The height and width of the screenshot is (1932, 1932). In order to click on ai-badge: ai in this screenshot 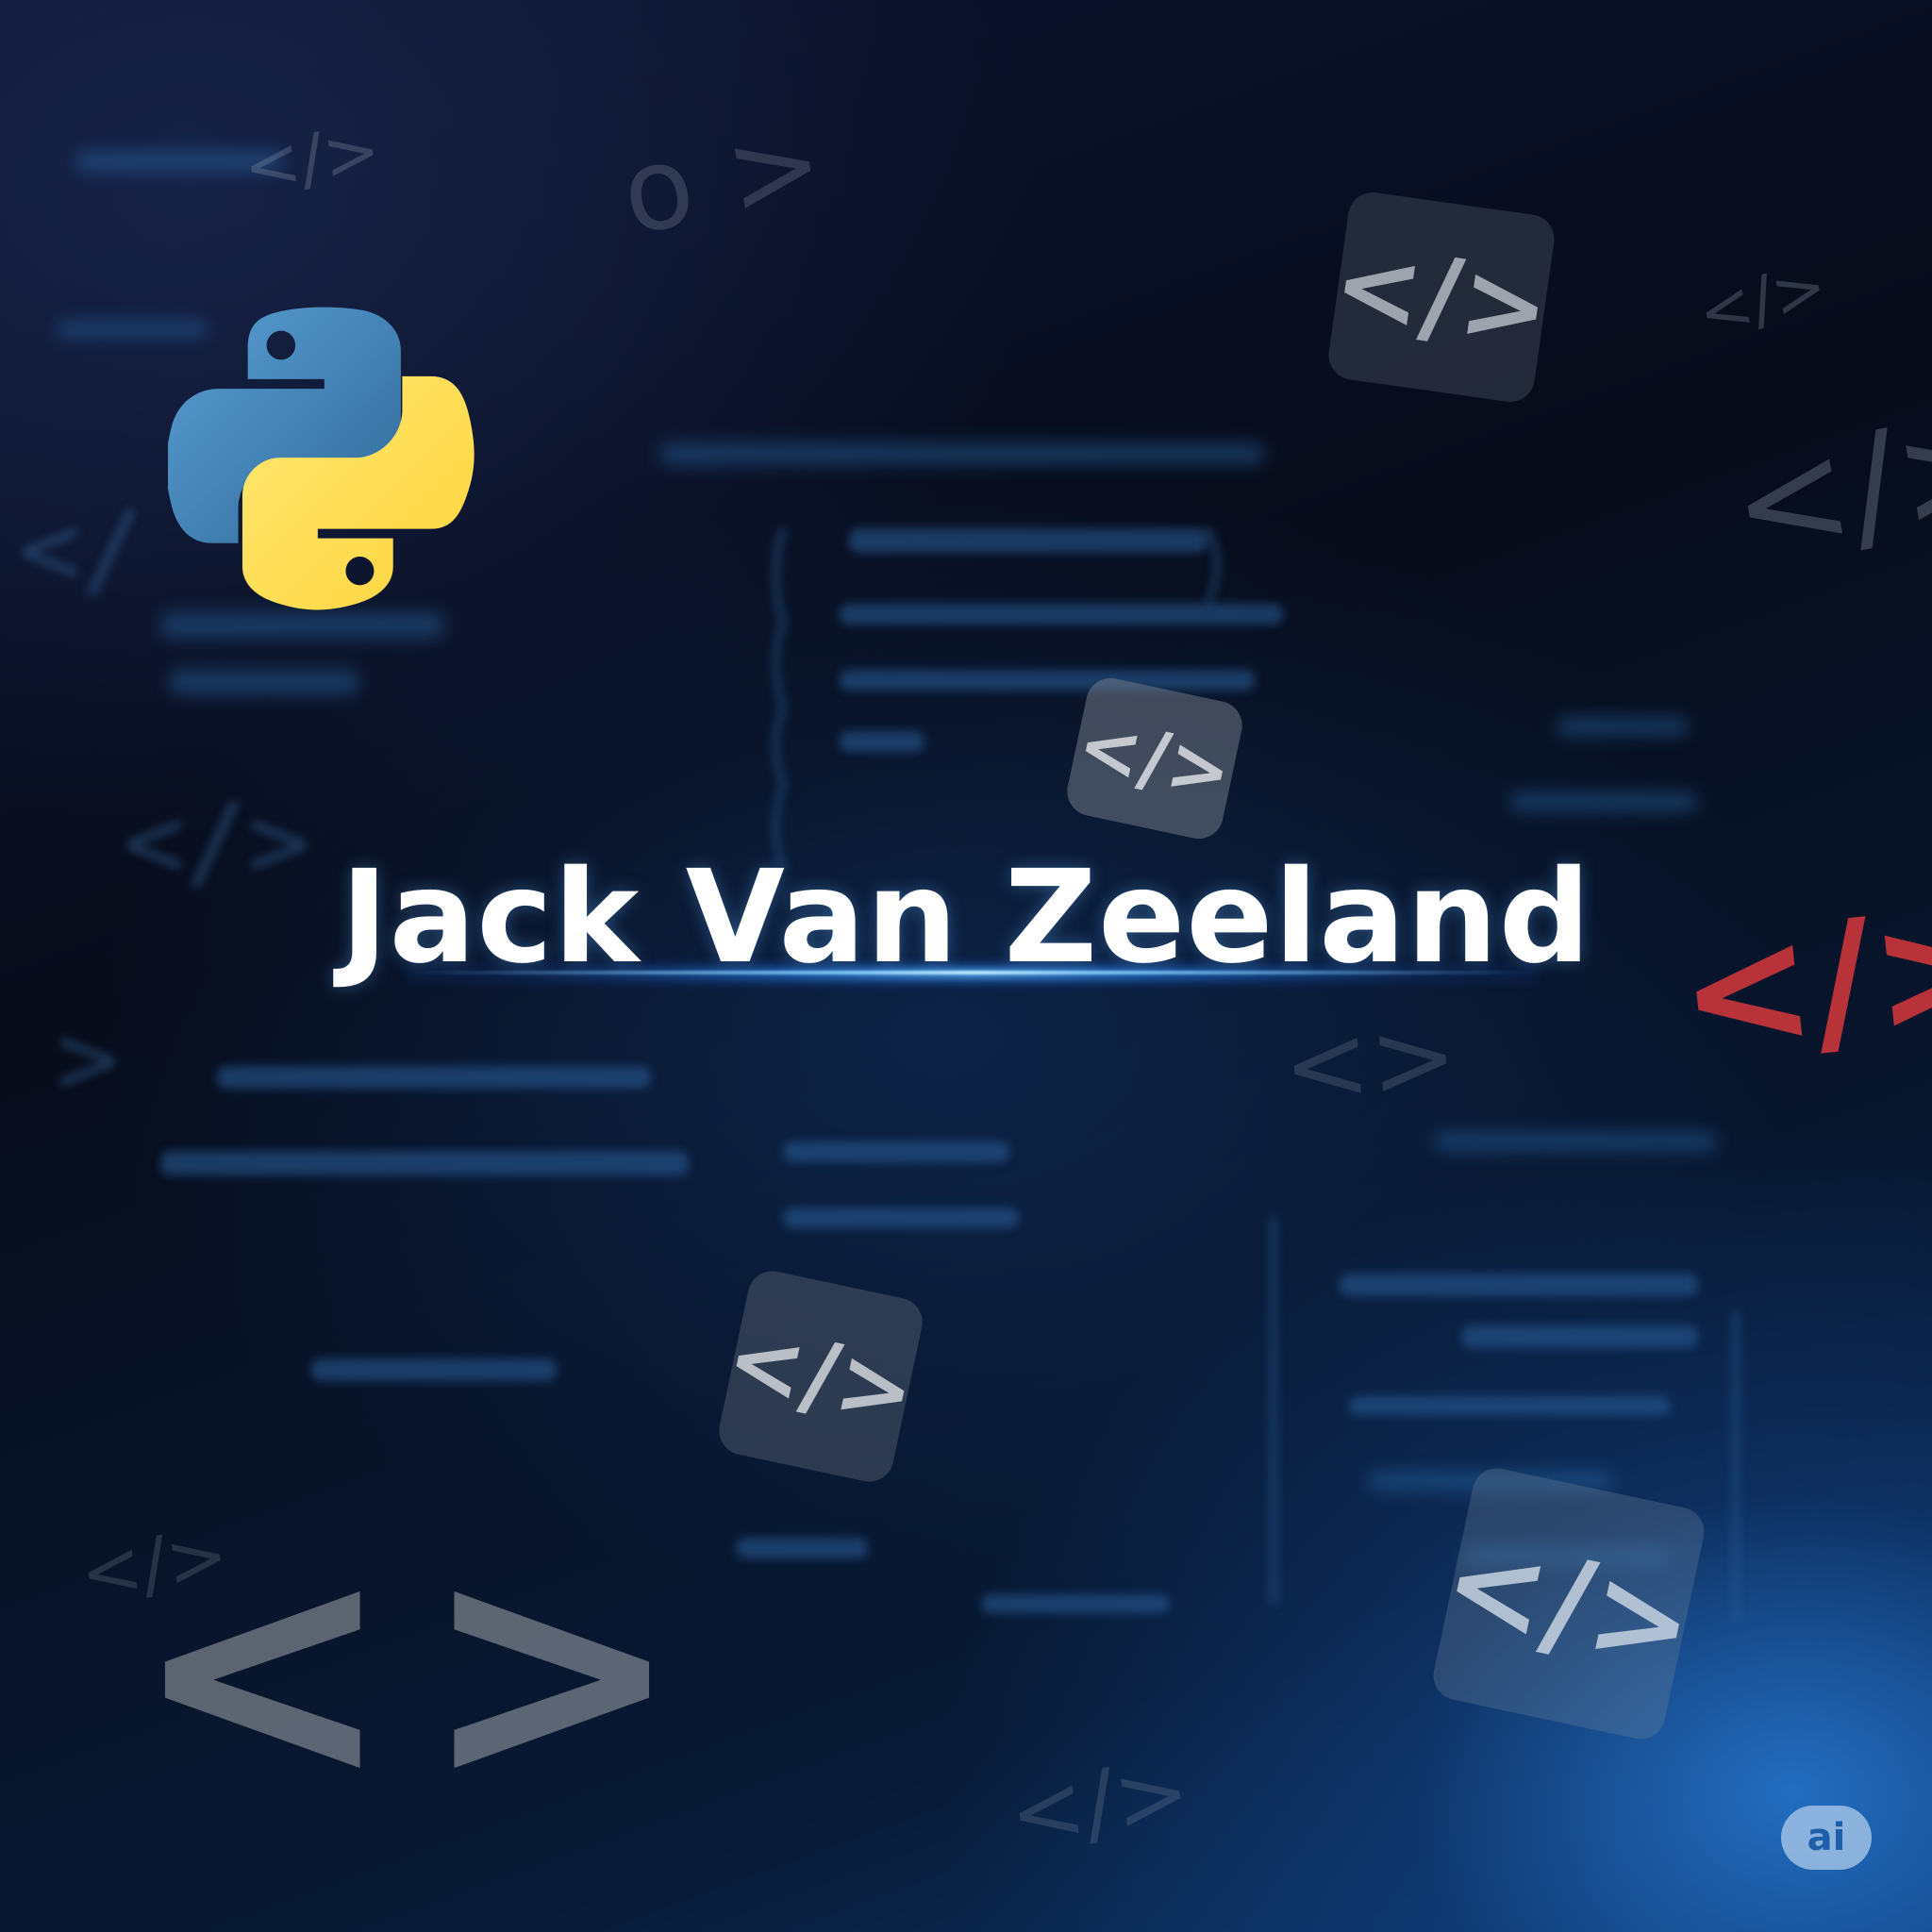, I will do `click(1826, 1838)`.